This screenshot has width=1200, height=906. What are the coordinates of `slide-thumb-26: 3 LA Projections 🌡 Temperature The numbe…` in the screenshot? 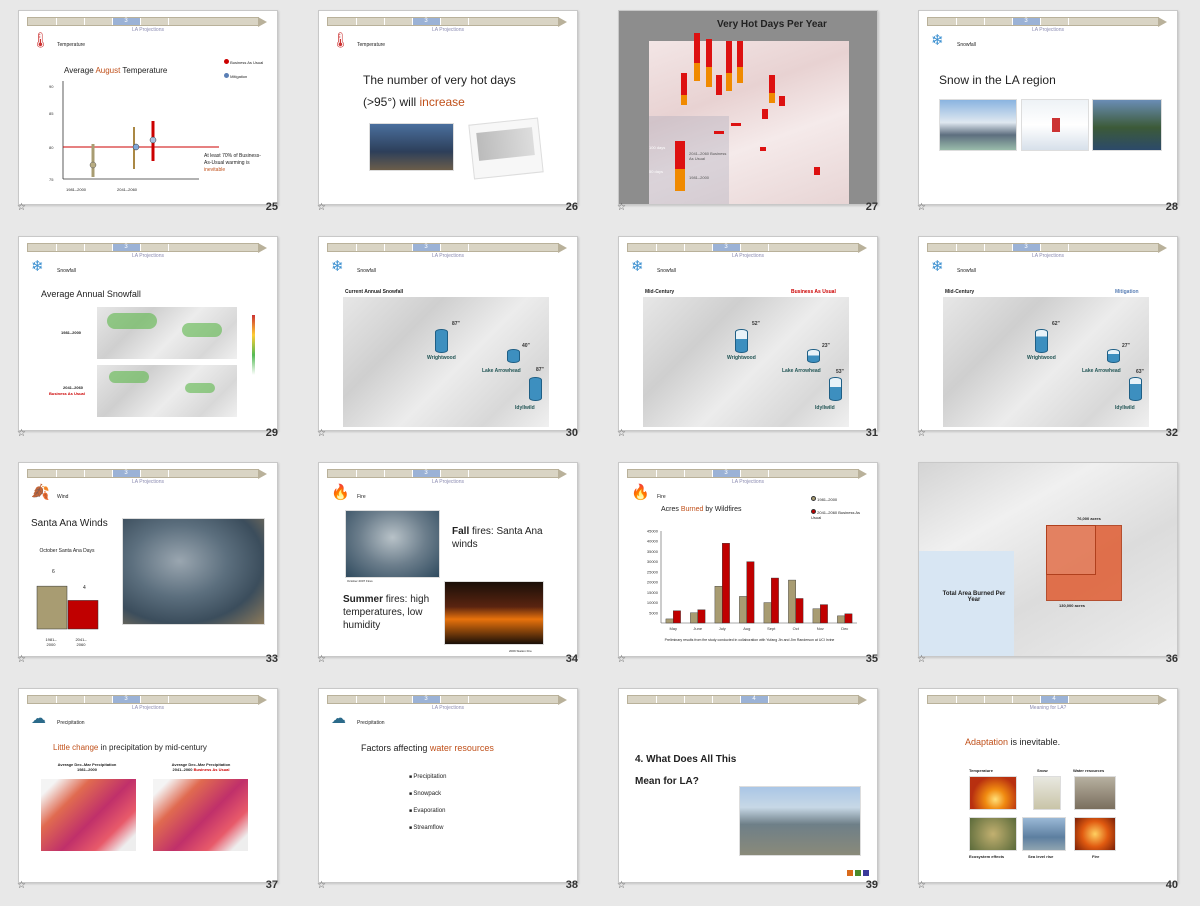 It's located at (450, 112).